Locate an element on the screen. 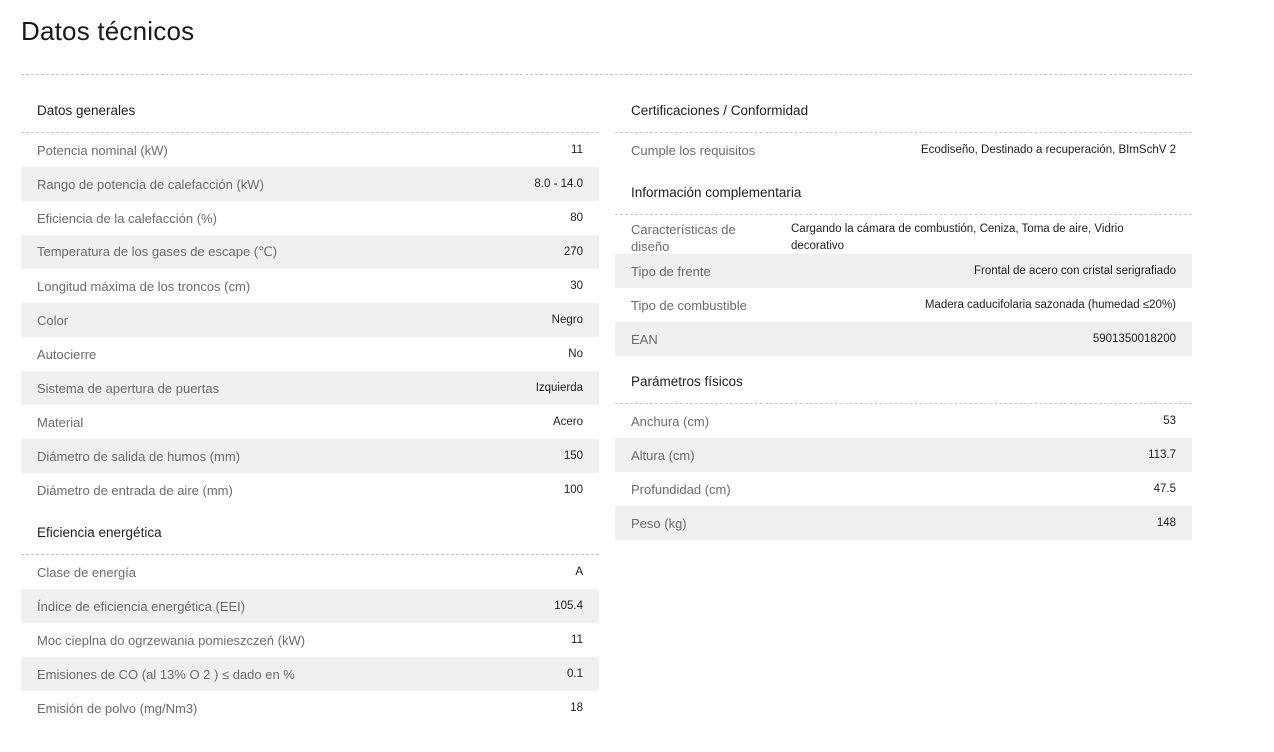 Image resolution: width=1274 pixels, height=752 pixels. spec-label: Peso (kg) is located at coordinates (659, 523).